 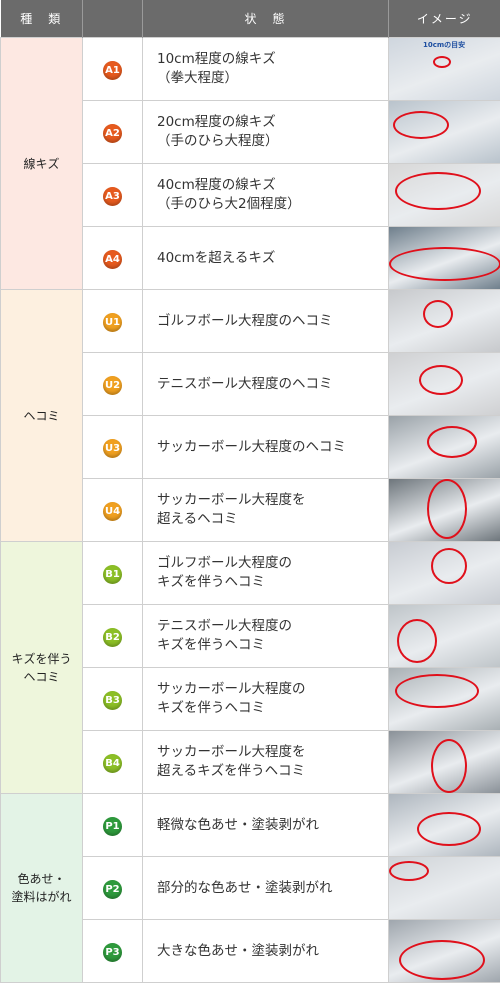 What do you see at coordinates (218, 141) in the screenshot?
I see `description-line-2: （手のひら大程度）` at bounding box center [218, 141].